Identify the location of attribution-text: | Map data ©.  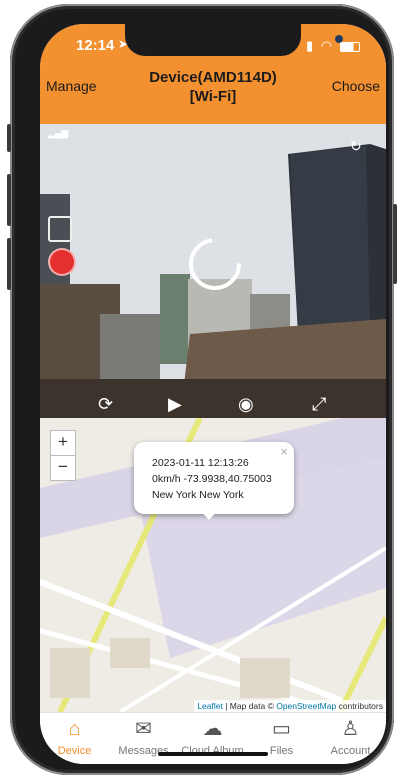
(249, 706).